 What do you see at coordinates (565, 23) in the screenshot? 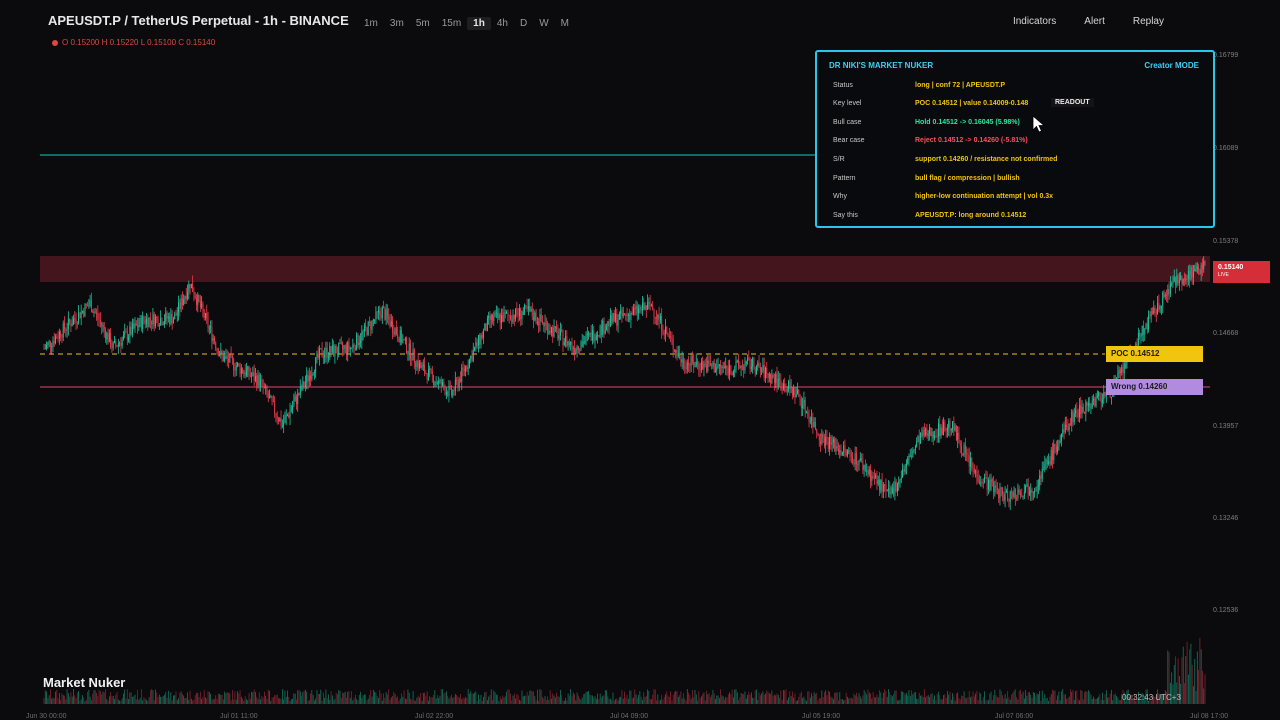
I see `tf-m: M` at bounding box center [565, 23].